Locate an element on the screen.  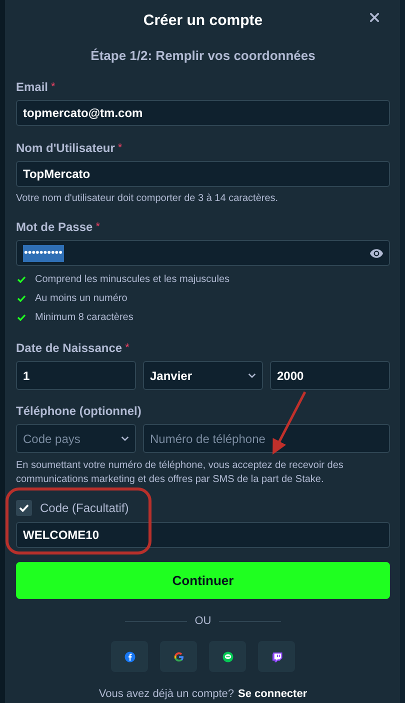
chat-bubble-icon is located at coordinates (228, 656).